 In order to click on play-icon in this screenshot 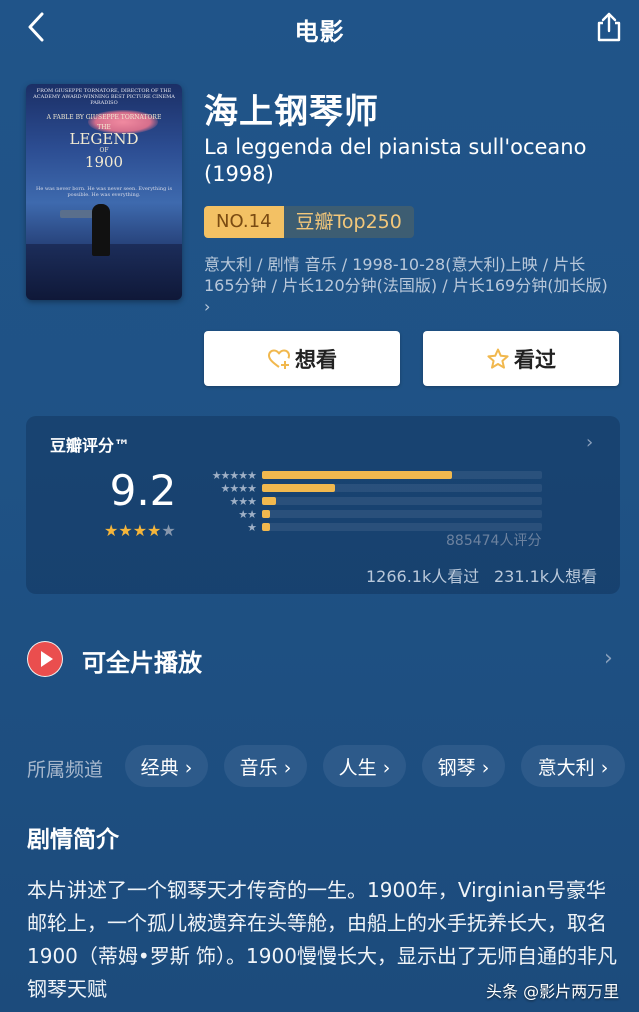, I will do `click(45, 659)`.